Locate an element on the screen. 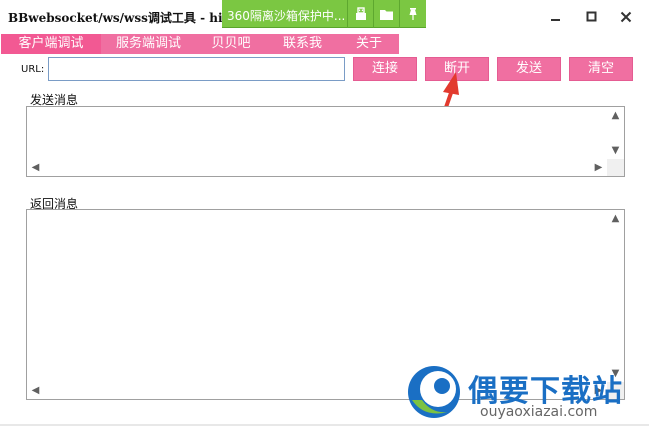 The image size is (649, 426). close-icon is located at coordinates (626, 16).